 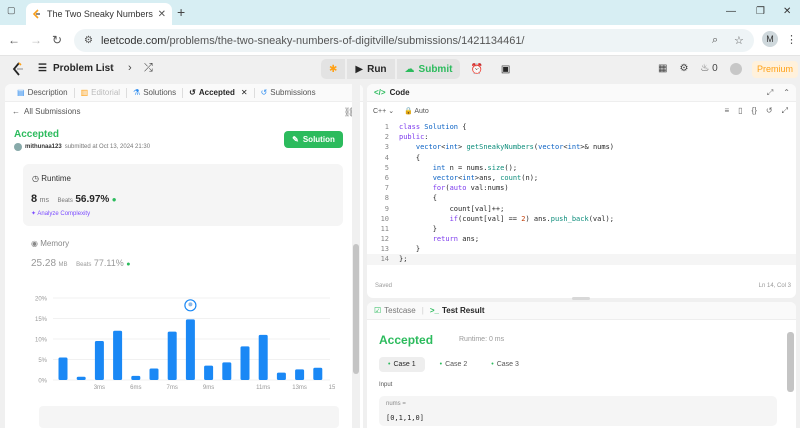 I want to click on code-line: 14};, so click(x=581, y=259).